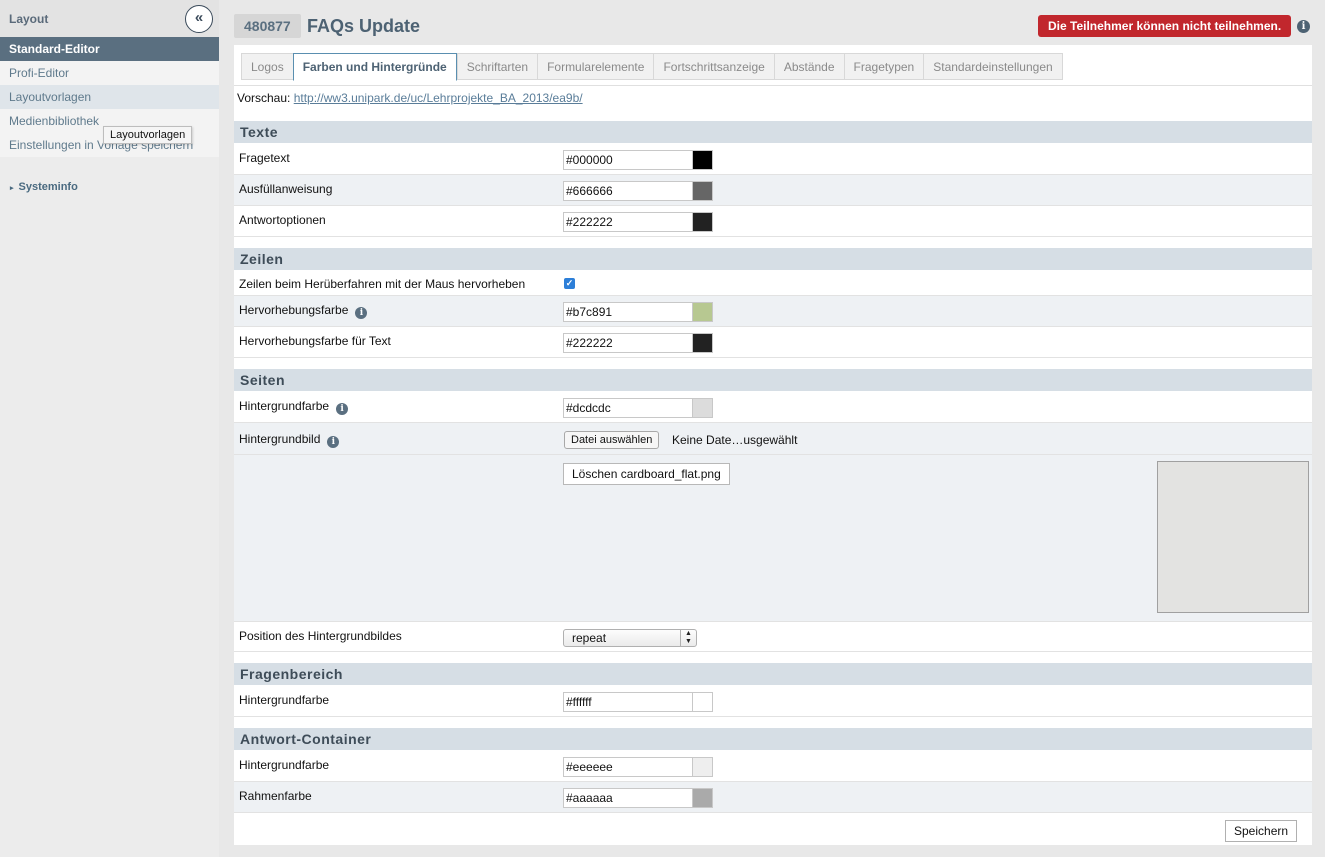 This screenshot has width=1325, height=857. Describe the element at coordinates (264, 158) in the screenshot. I see `setting-label: Fragetext` at that location.